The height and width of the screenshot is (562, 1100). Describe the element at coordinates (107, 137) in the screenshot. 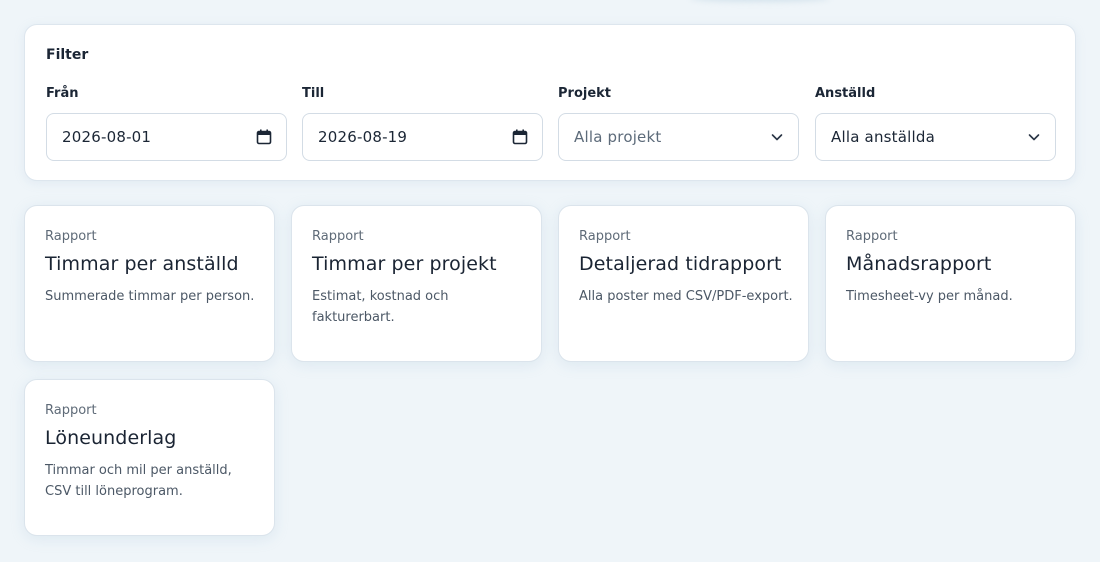

I see `from-date-value: 2026-08-01` at that location.